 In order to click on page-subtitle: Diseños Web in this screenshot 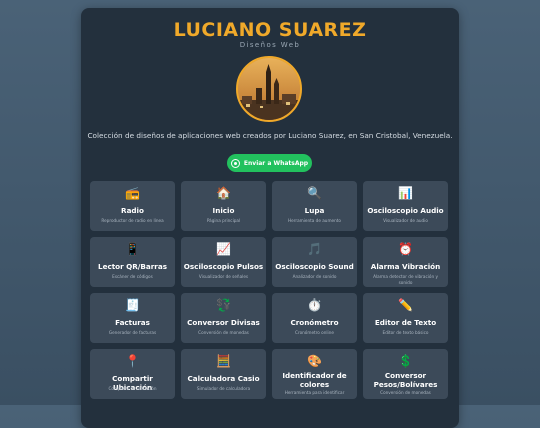, I will do `click(270, 45)`.